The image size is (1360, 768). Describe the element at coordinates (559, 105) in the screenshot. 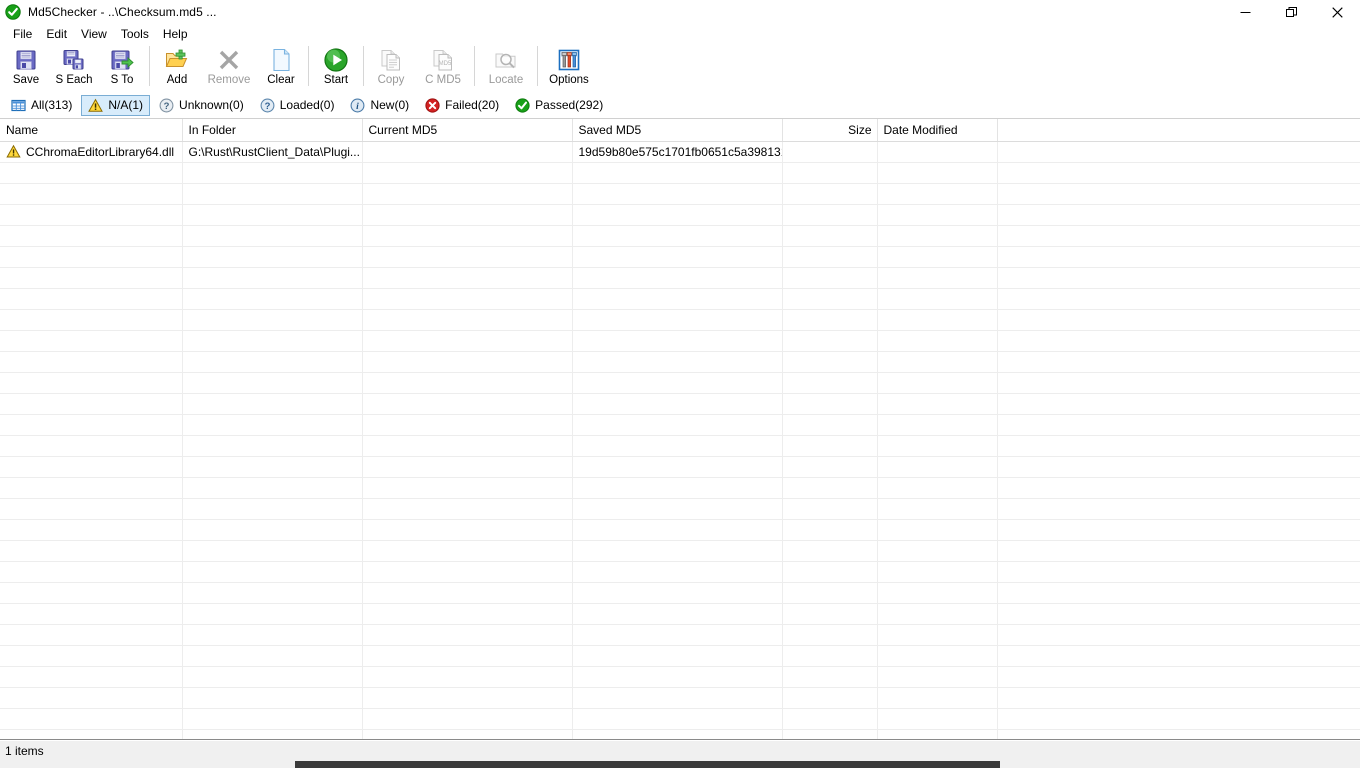

I see `tab-passed: Passed(292)` at that location.